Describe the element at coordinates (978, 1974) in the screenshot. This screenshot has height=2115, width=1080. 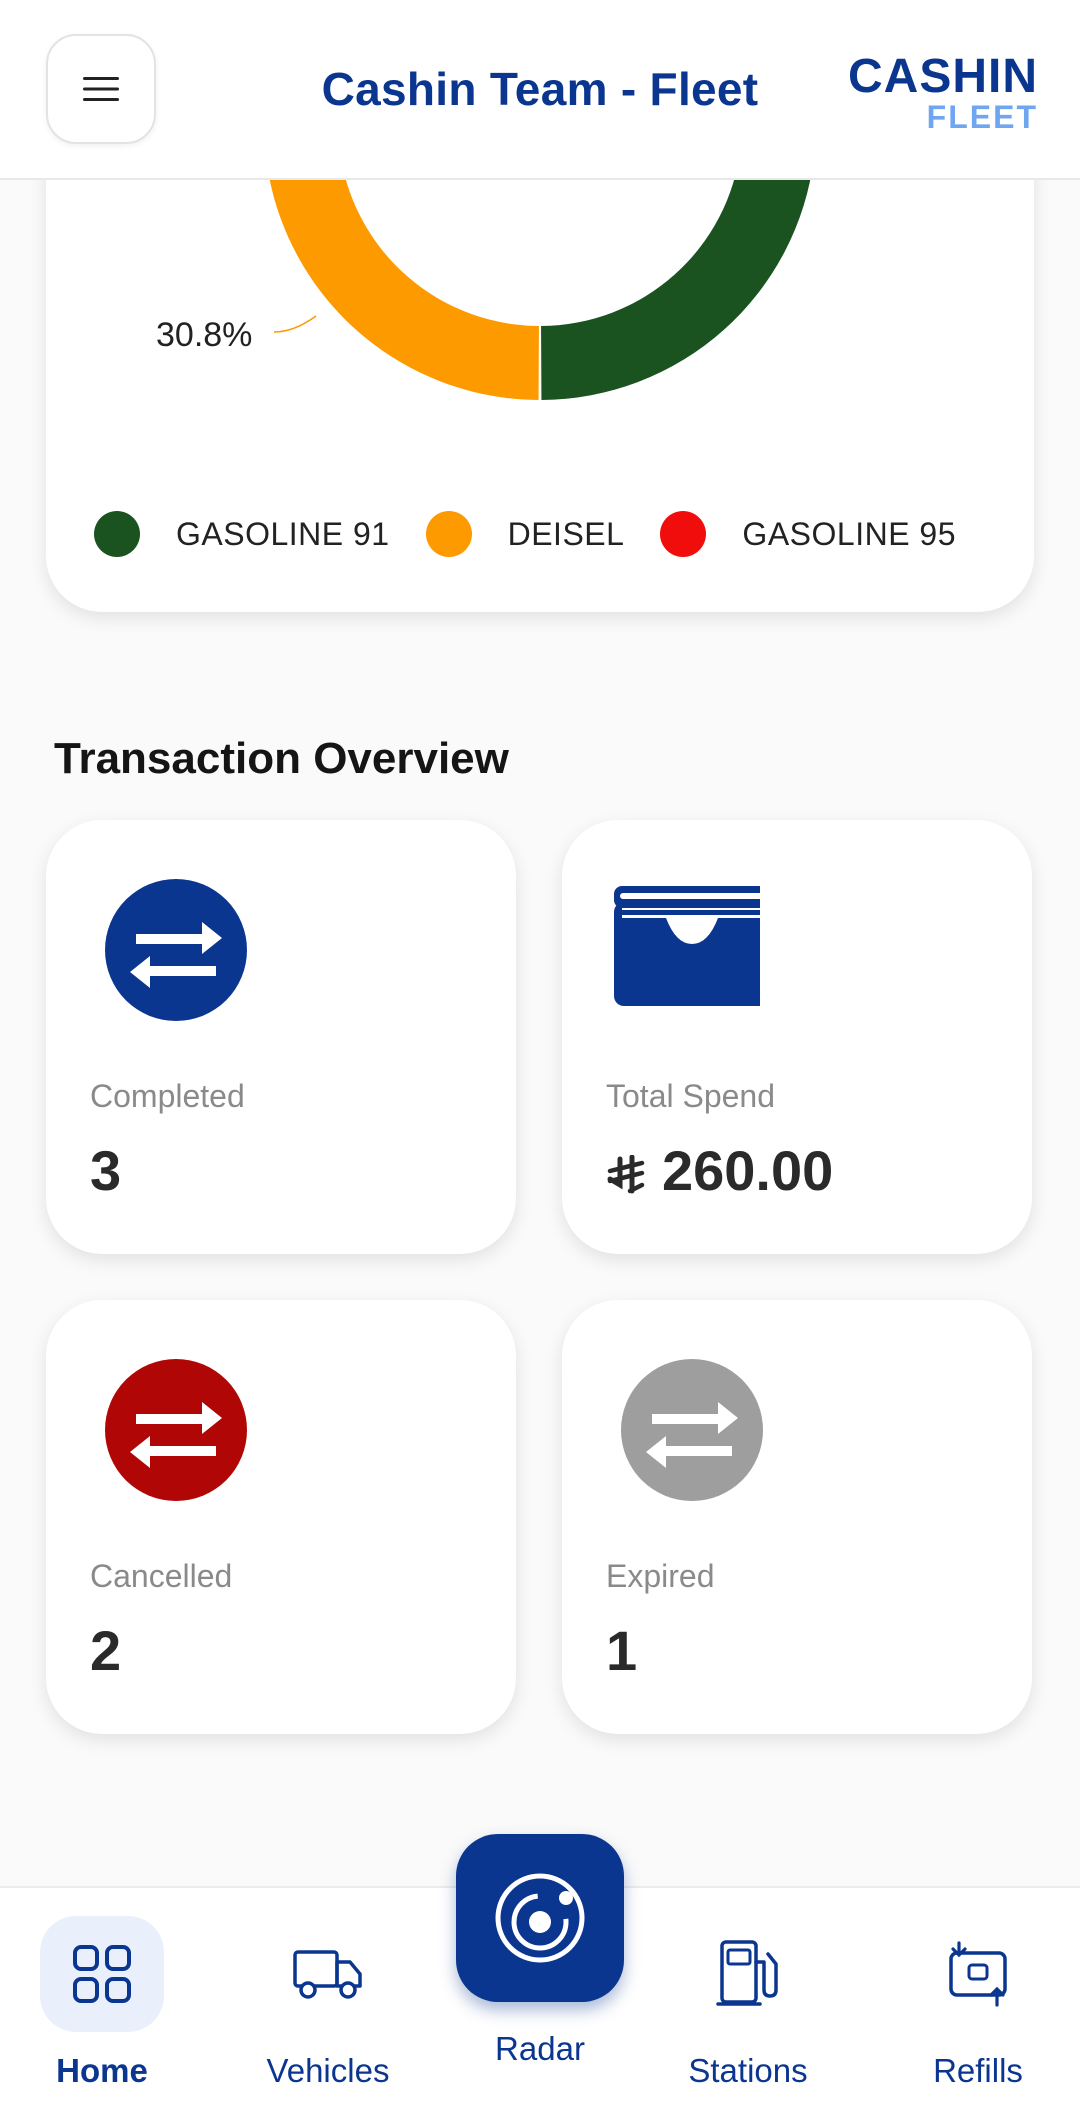
I see `refill-card-icon` at that location.